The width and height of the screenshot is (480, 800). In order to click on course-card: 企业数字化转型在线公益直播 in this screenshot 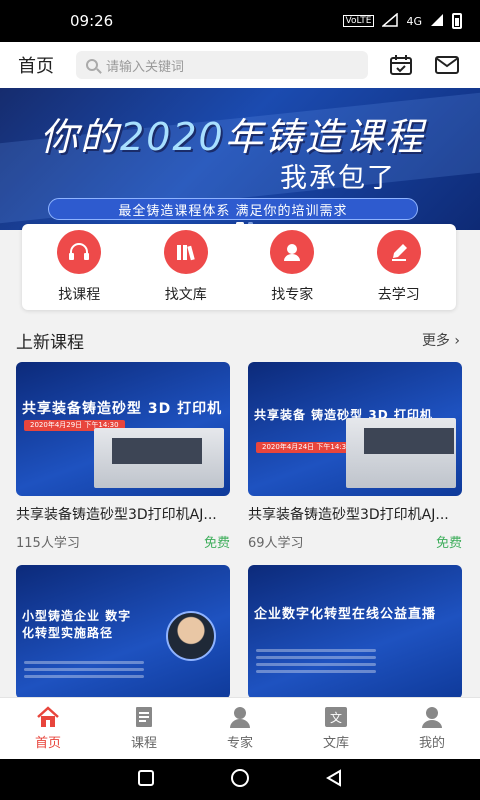, I will do `click(355, 632)`.